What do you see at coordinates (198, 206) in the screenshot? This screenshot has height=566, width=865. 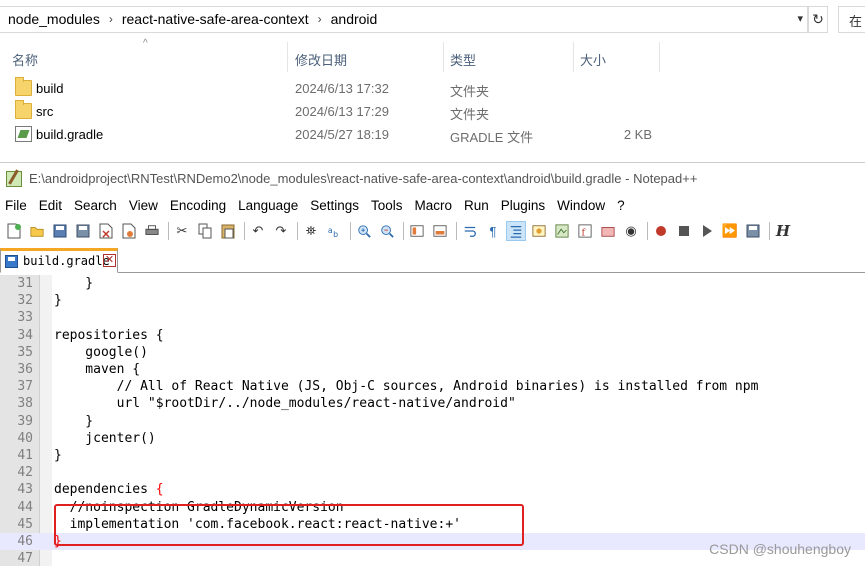 I see `menu-encoding: Encoding` at bounding box center [198, 206].